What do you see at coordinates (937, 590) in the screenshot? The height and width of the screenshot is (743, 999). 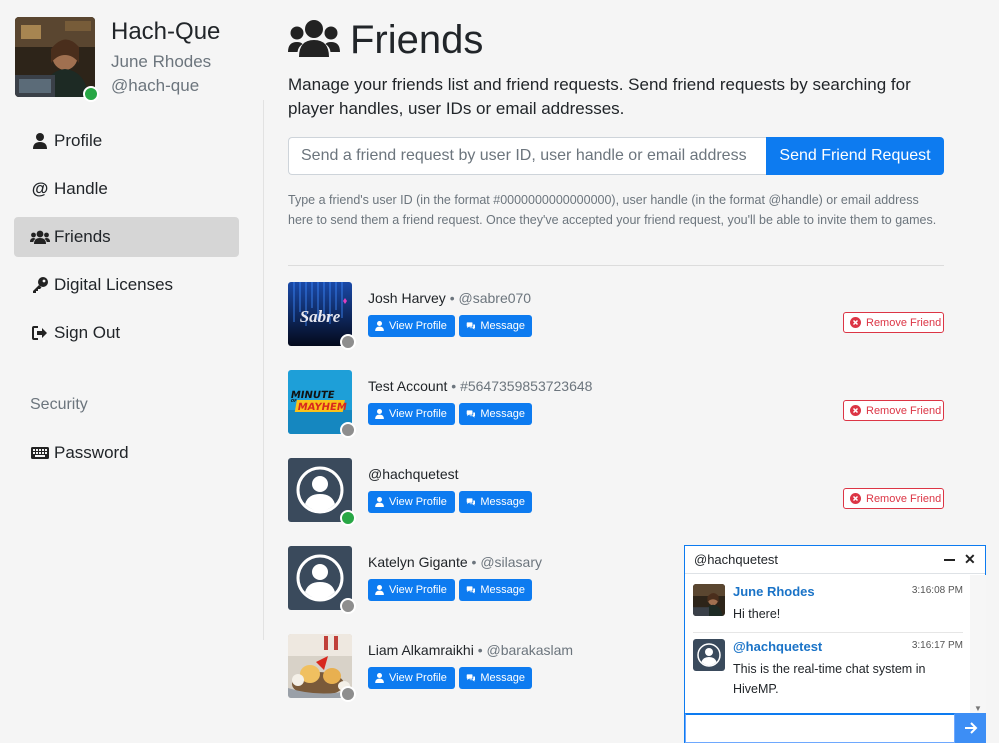 I see `message-time: 3:16:08 PM` at bounding box center [937, 590].